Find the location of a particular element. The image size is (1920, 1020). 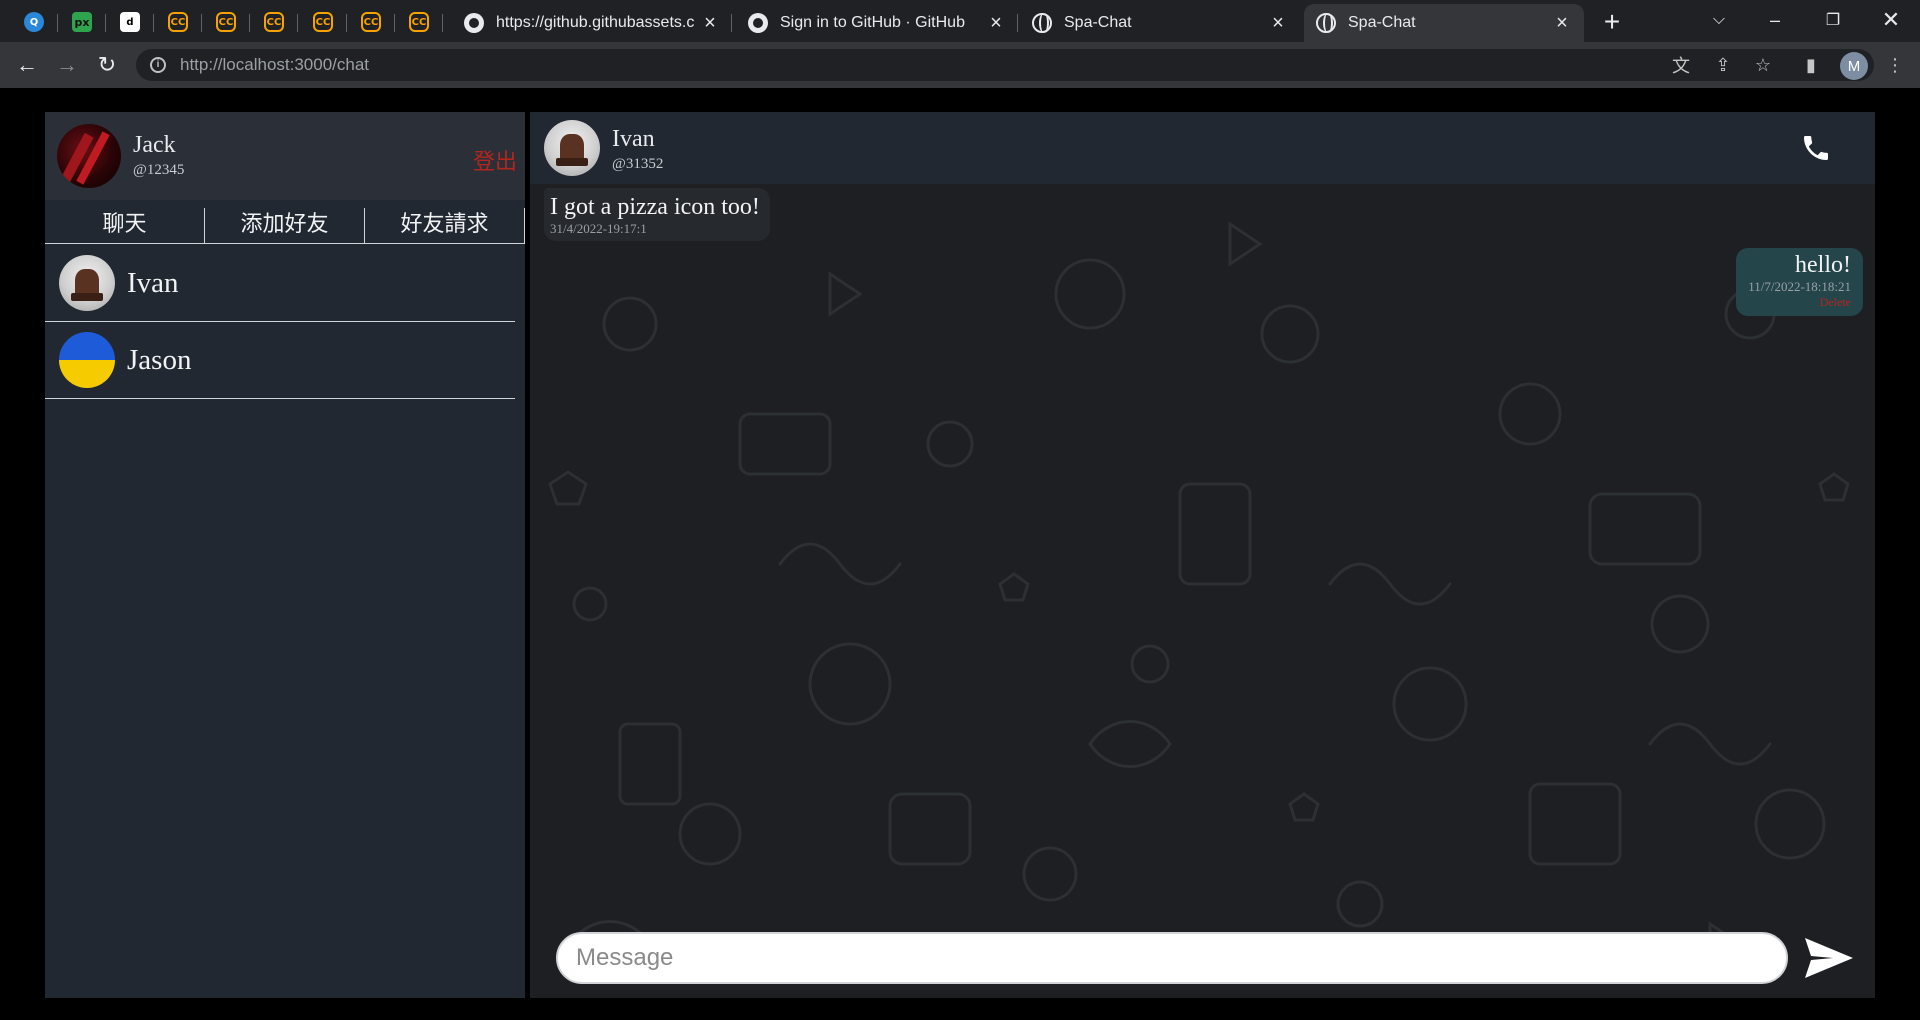

friend-name: Ivan is located at coordinates (153, 282).